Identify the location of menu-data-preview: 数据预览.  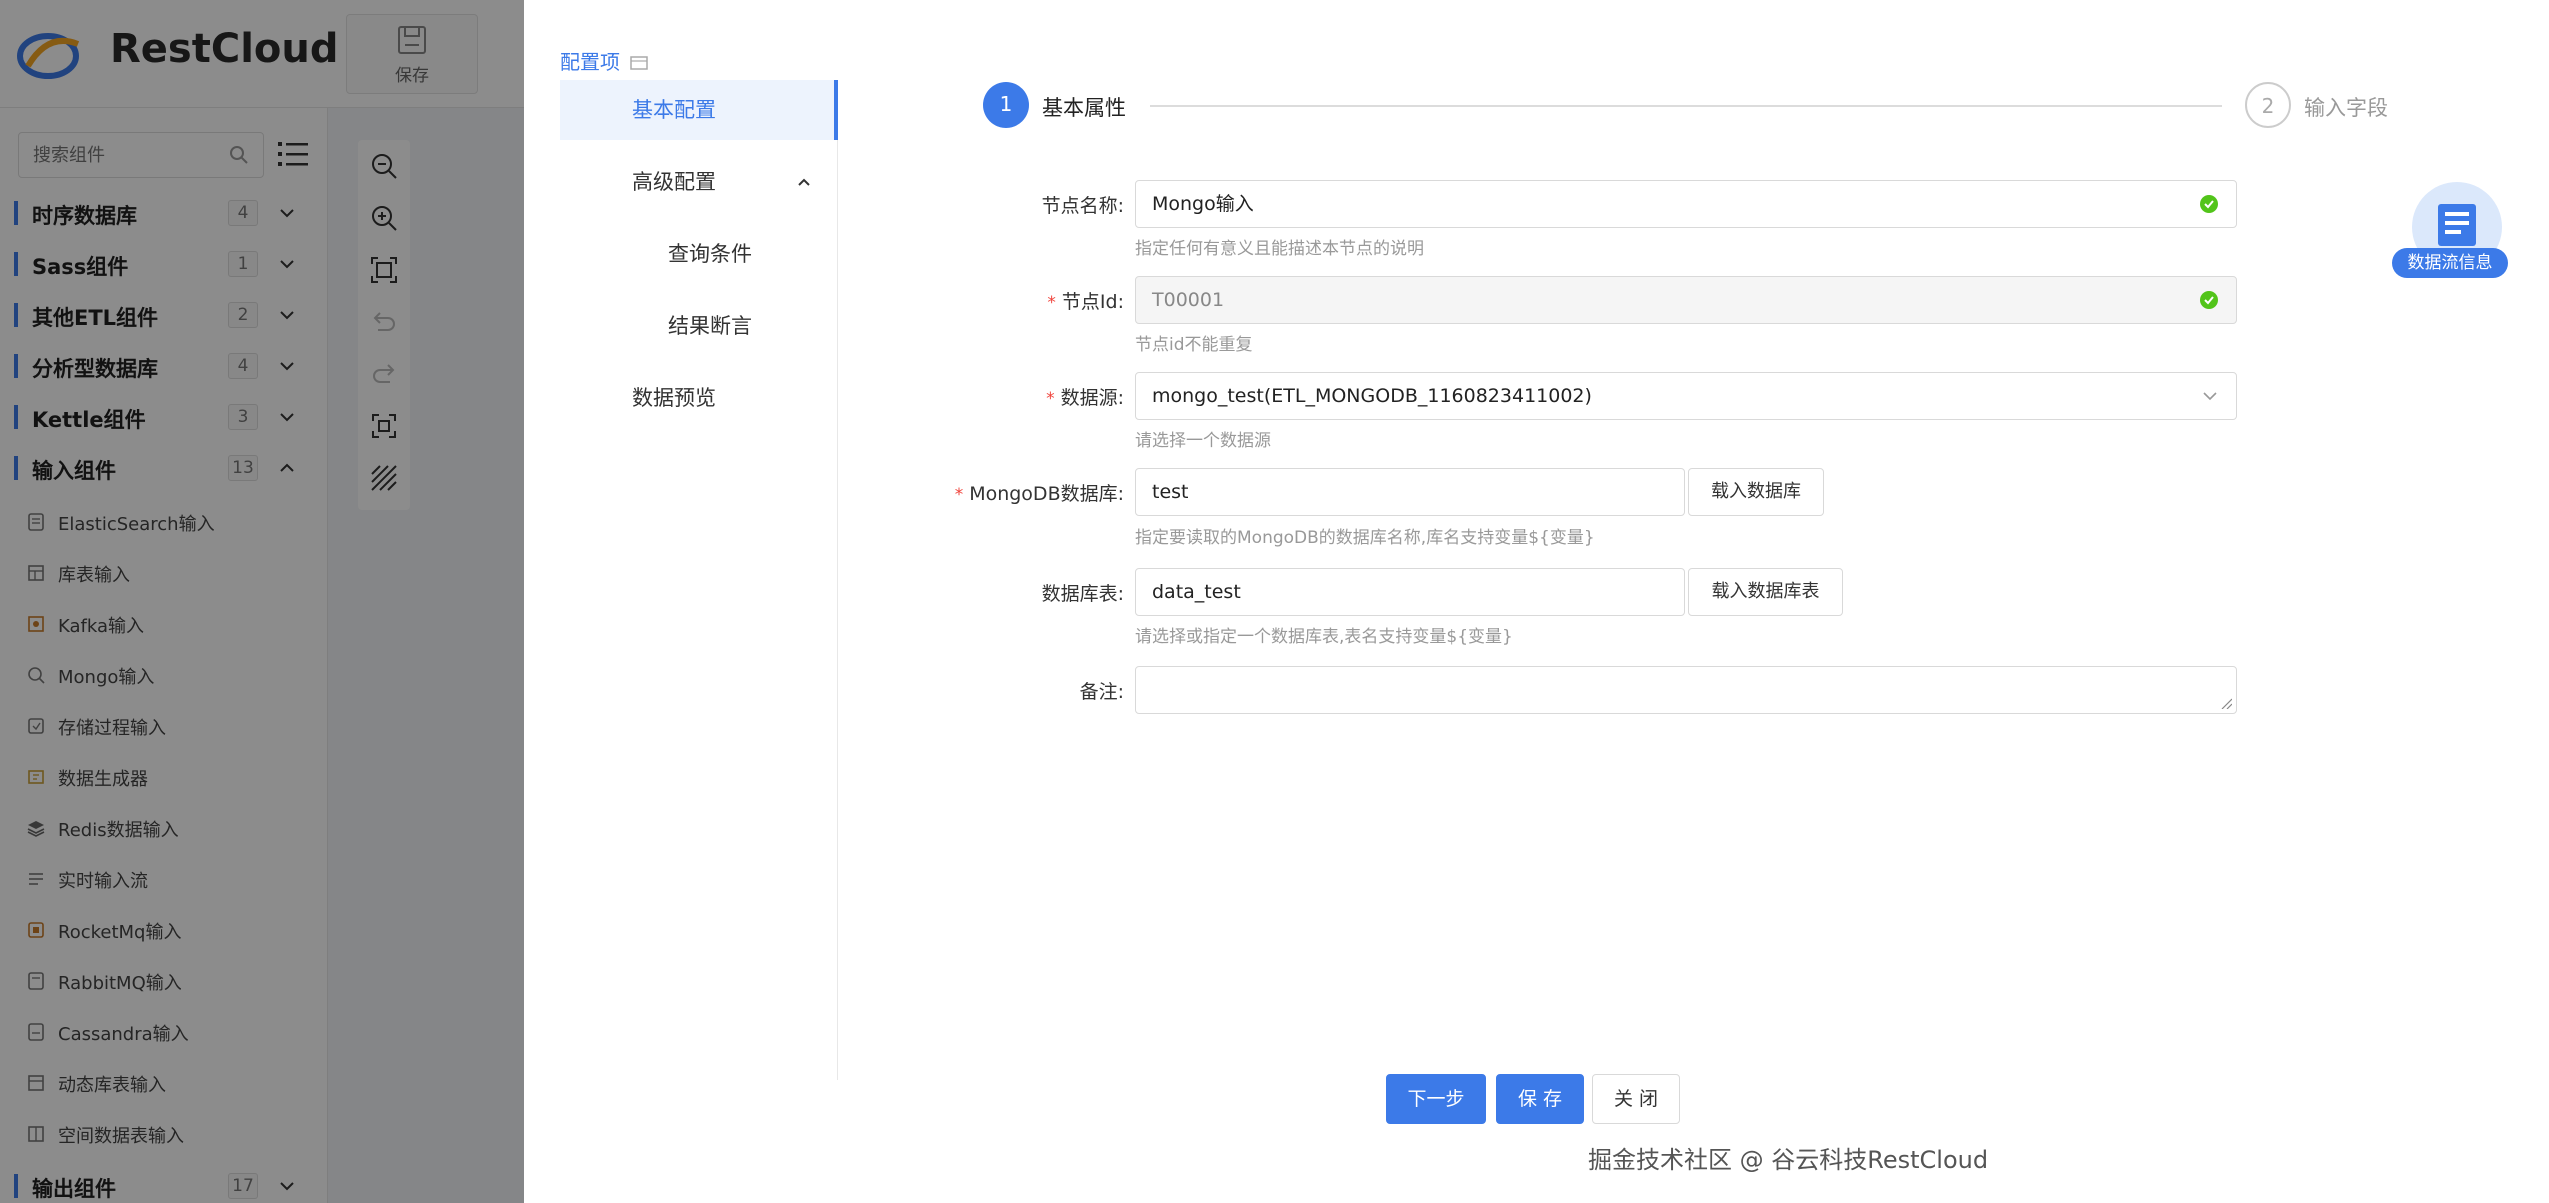
(699, 398).